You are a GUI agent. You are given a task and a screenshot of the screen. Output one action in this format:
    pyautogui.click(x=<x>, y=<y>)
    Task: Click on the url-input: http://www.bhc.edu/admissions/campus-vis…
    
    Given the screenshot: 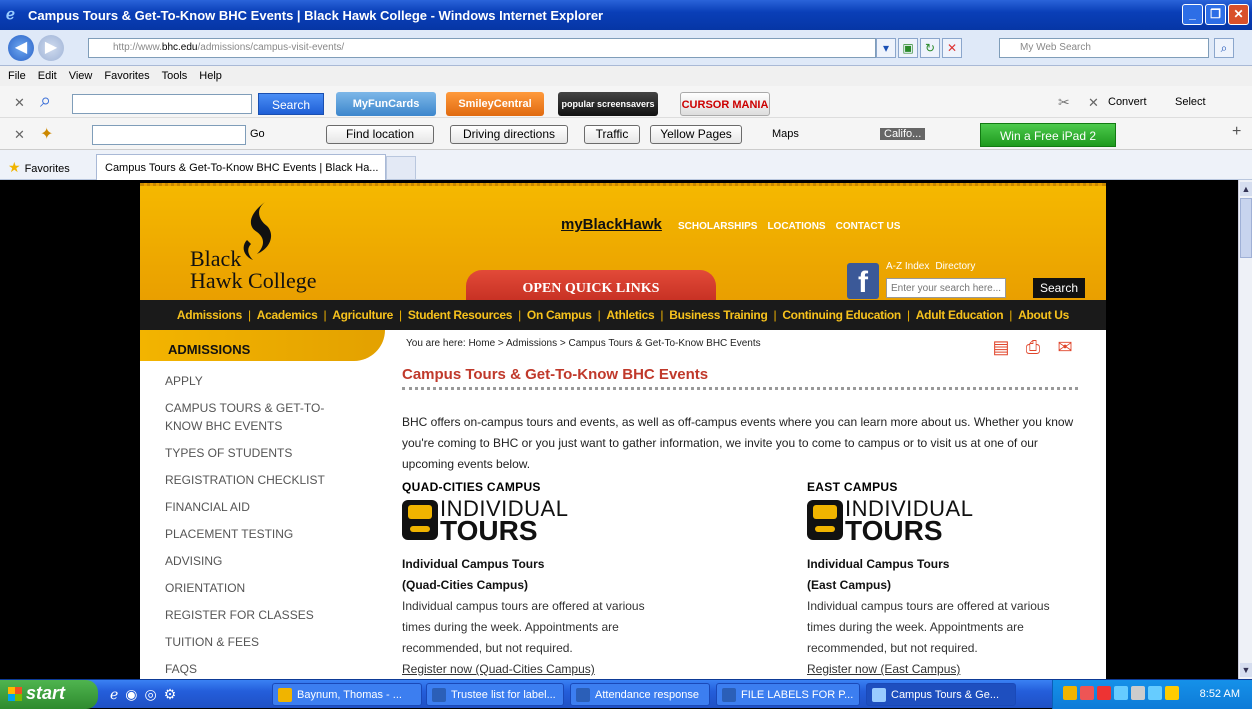 What is the action you would take?
    pyautogui.click(x=482, y=48)
    